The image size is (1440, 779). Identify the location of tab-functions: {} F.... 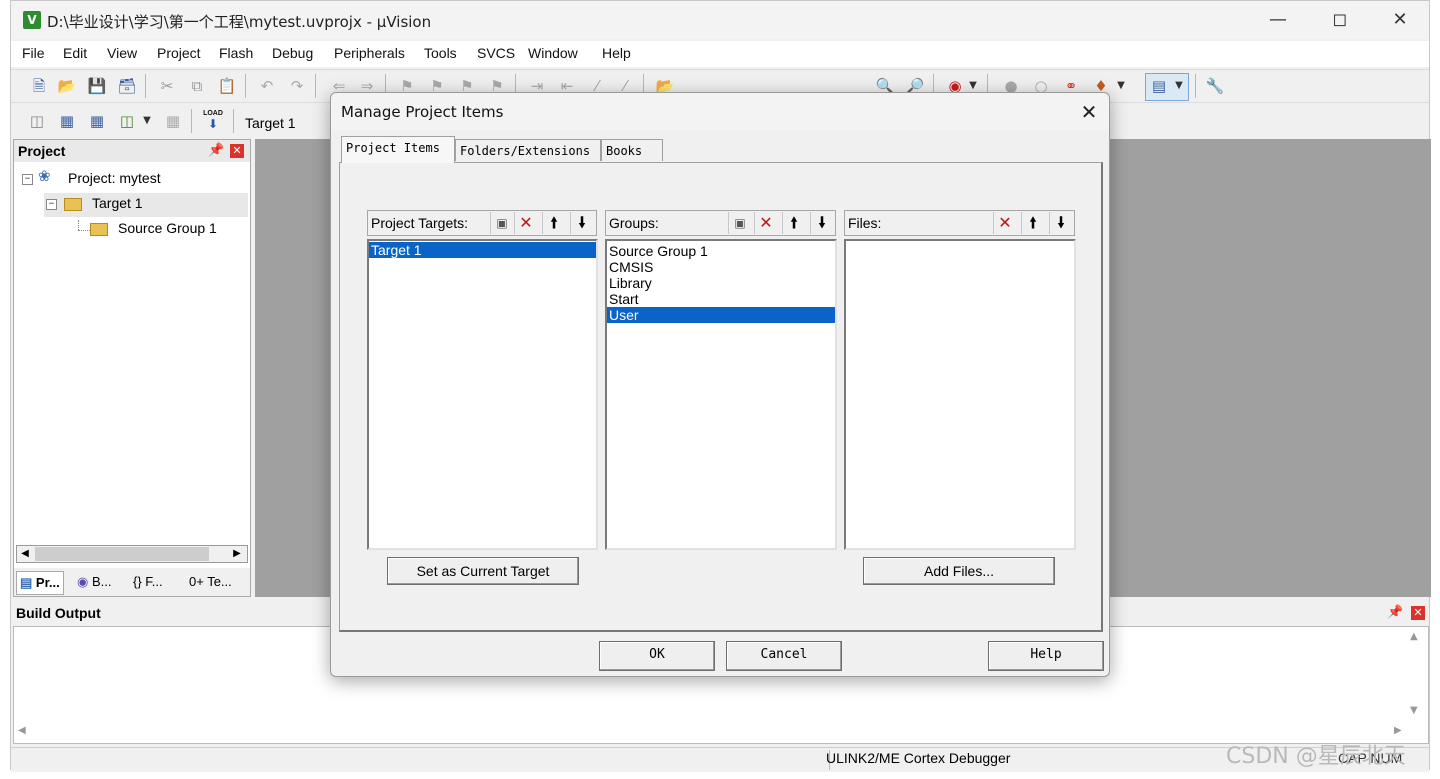
(148, 582).